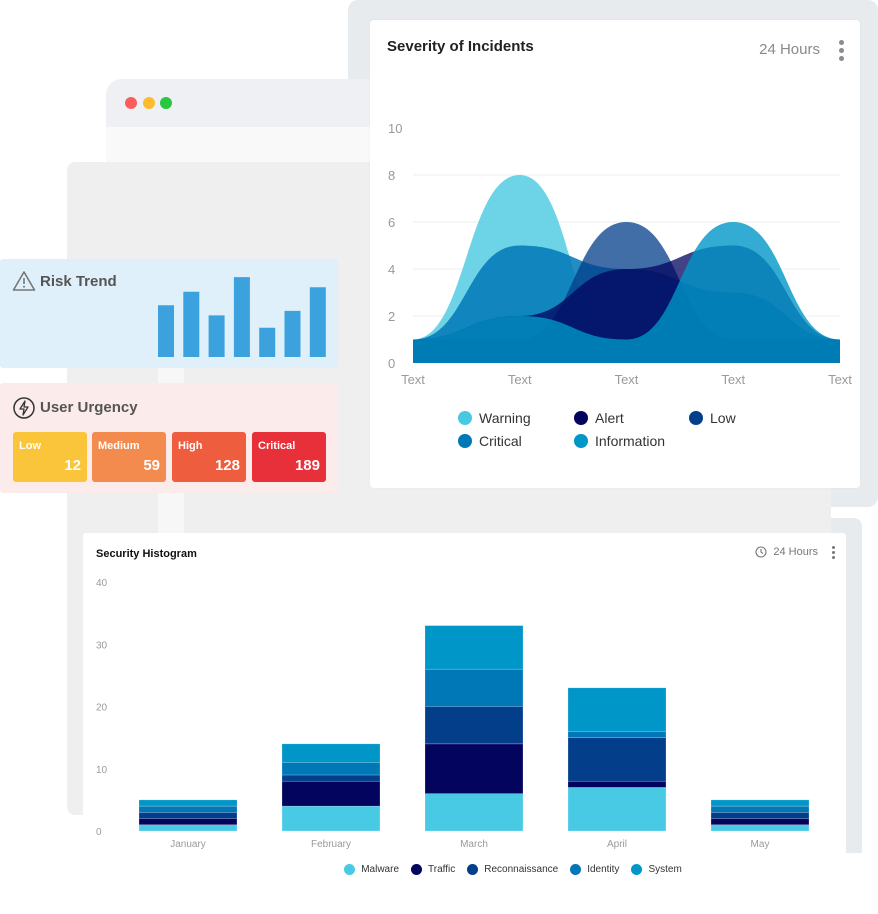 The height and width of the screenshot is (914, 878). I want to click on legend-item-critical: Critical, so click(516, 441).